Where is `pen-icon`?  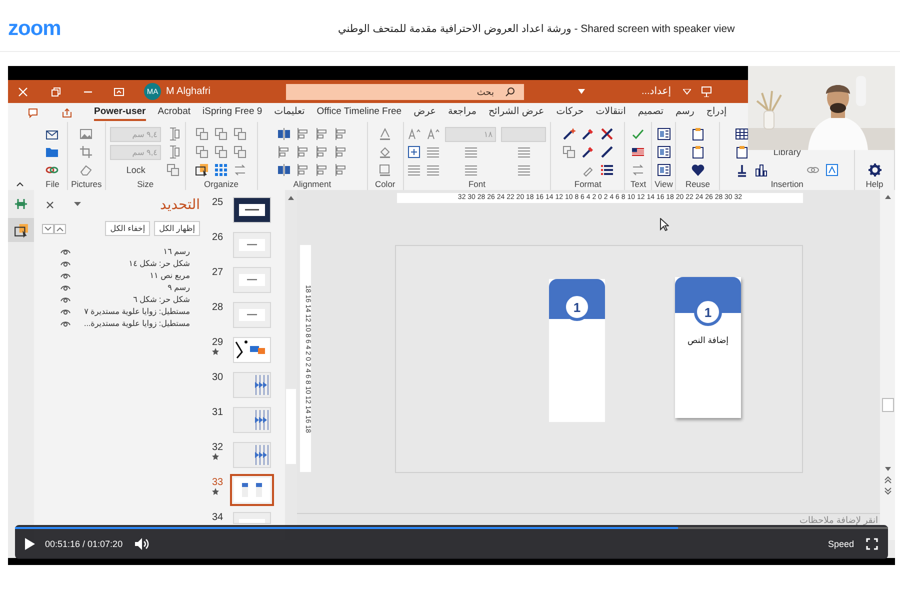 pen-icon is located at coordinates (607, 152).